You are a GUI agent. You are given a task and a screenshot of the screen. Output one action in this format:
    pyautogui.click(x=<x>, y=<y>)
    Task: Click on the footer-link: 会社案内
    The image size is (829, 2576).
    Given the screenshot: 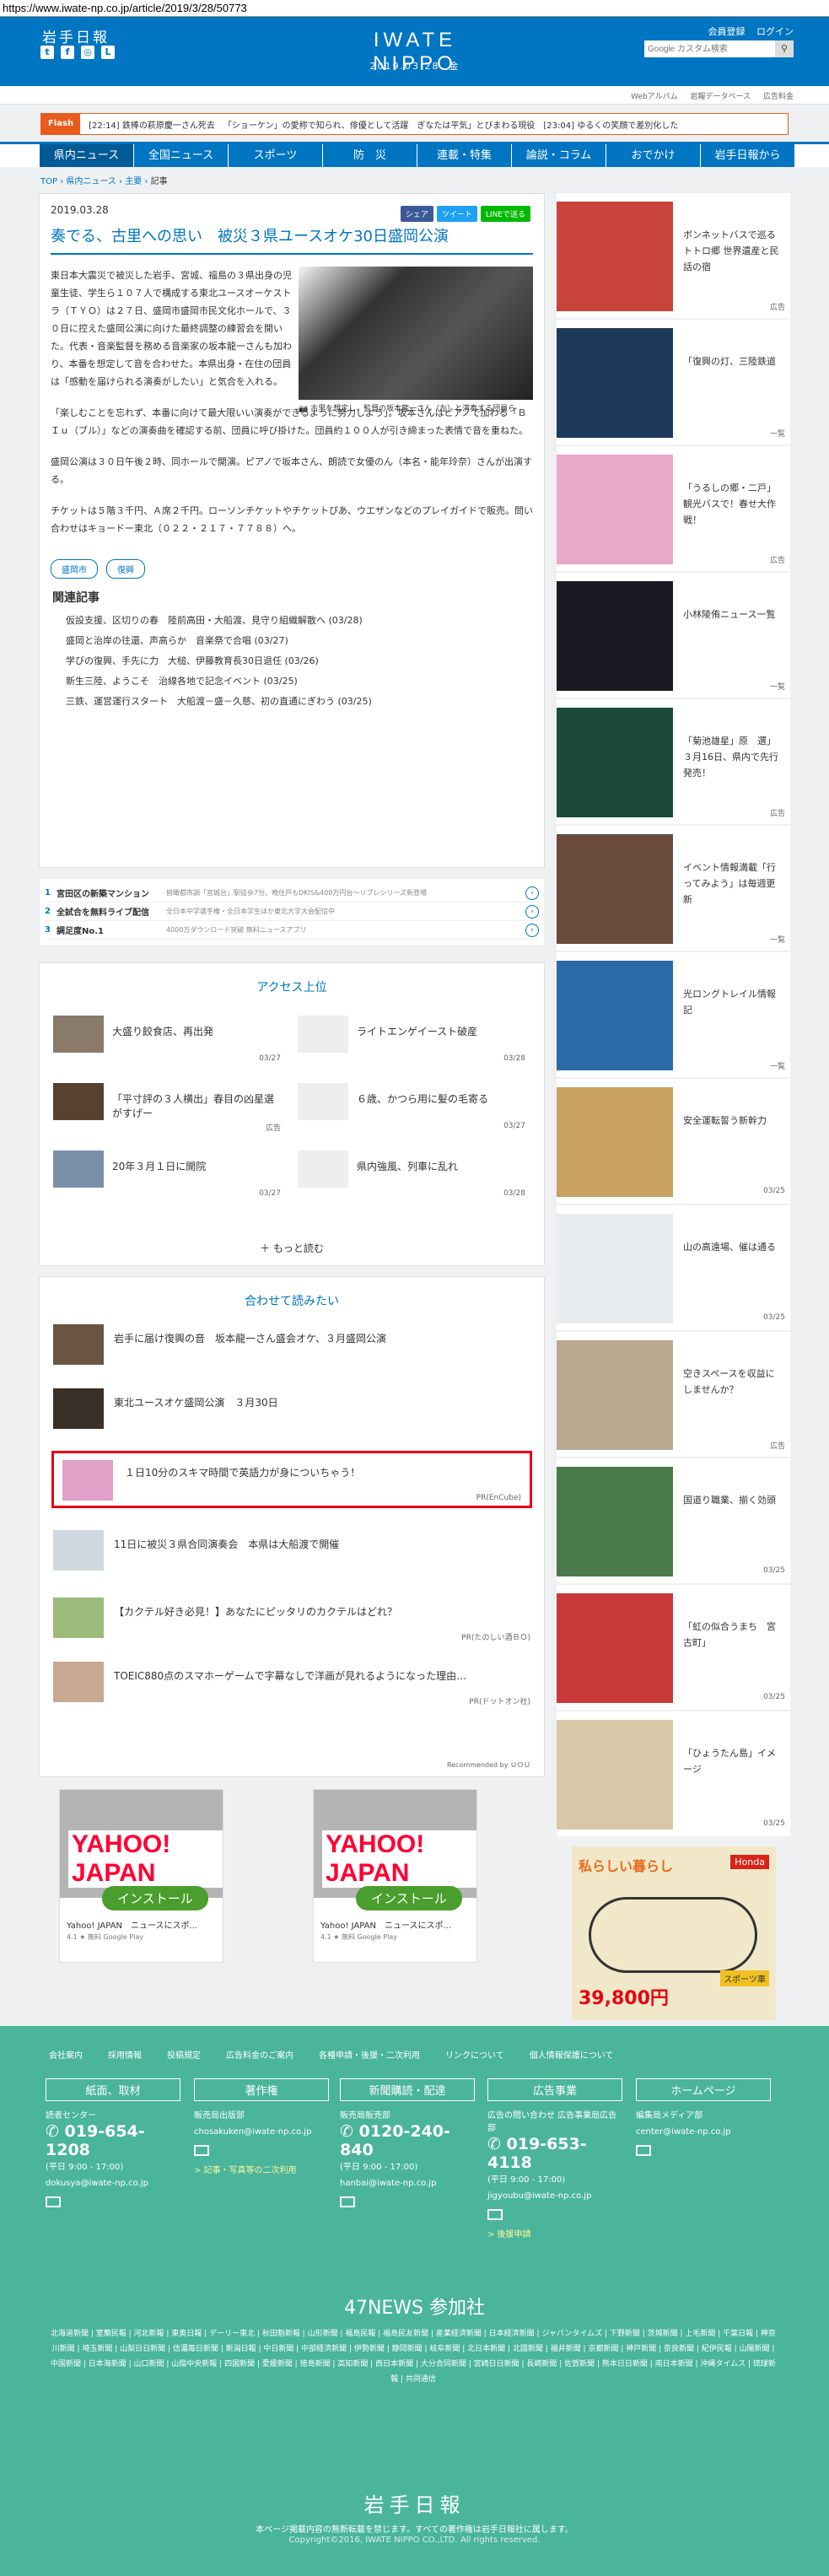 What is the action you would take?
    pyautogui.click(x=66, y=2054)
    